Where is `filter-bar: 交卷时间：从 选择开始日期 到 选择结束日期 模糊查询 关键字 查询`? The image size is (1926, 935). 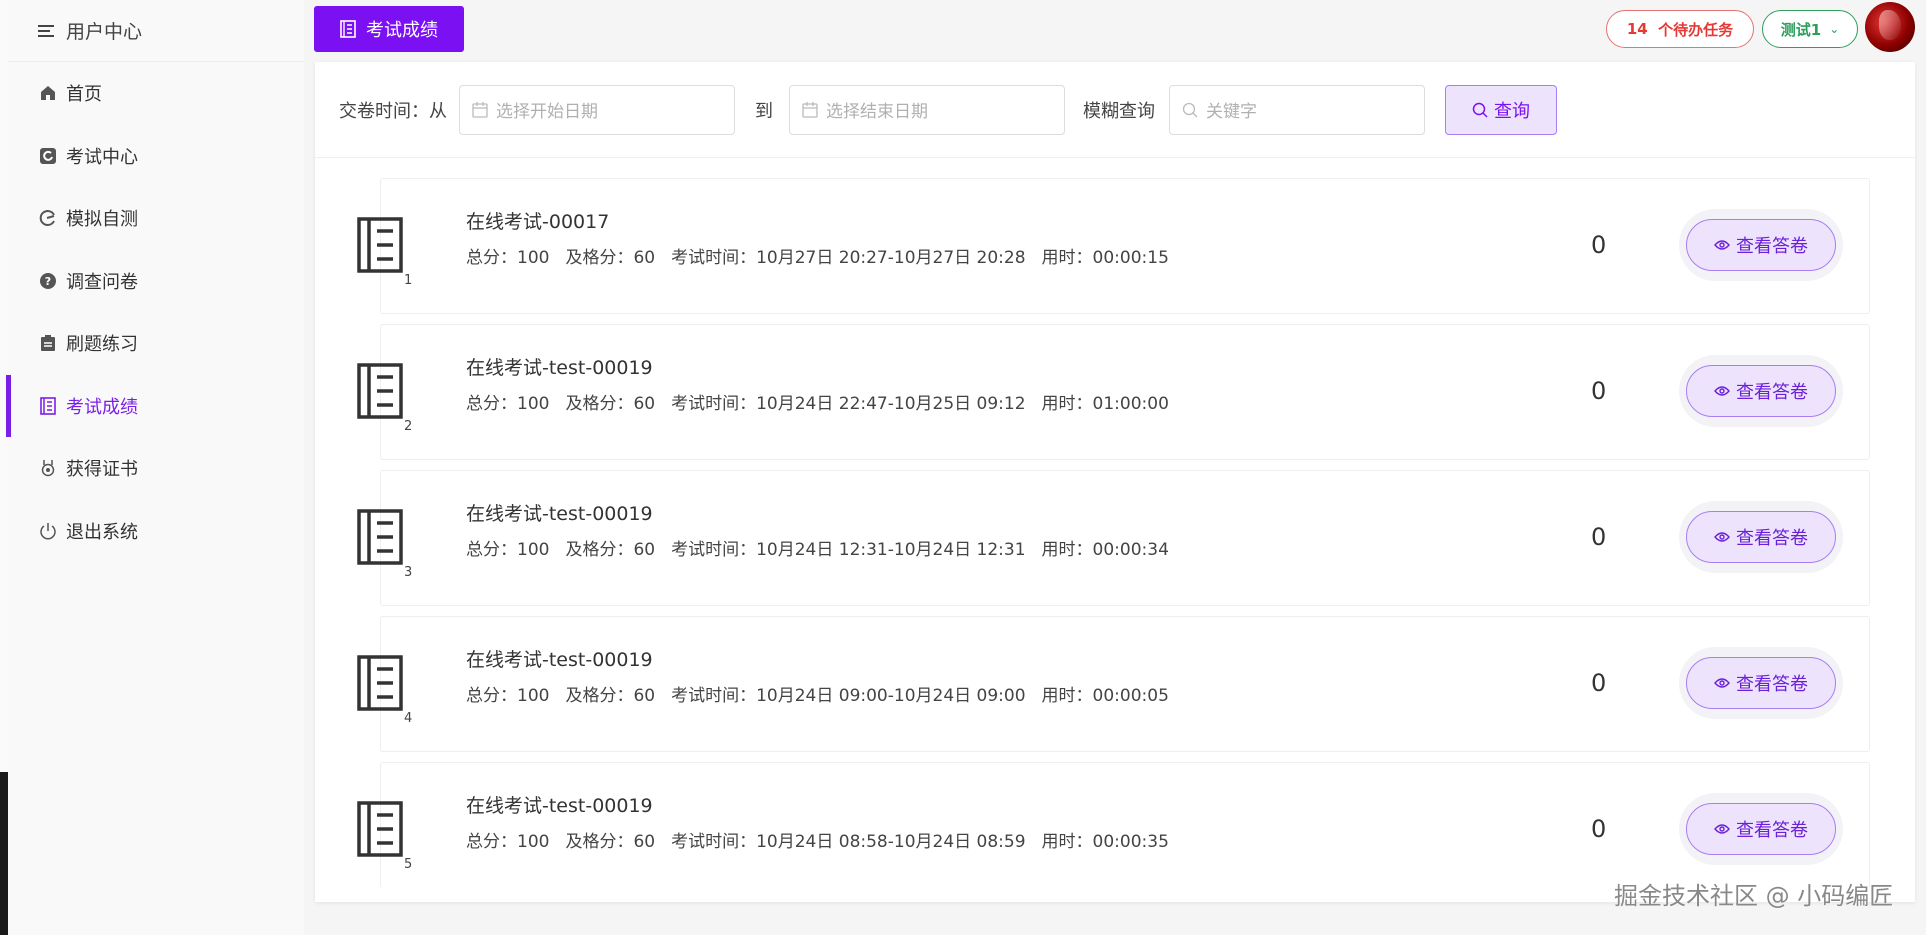
filter-bar: 交卷时间：从 选择开始日期 到 选择结束日期 模糊查询 关键字 查询 is located at coordinates (1115, 110).